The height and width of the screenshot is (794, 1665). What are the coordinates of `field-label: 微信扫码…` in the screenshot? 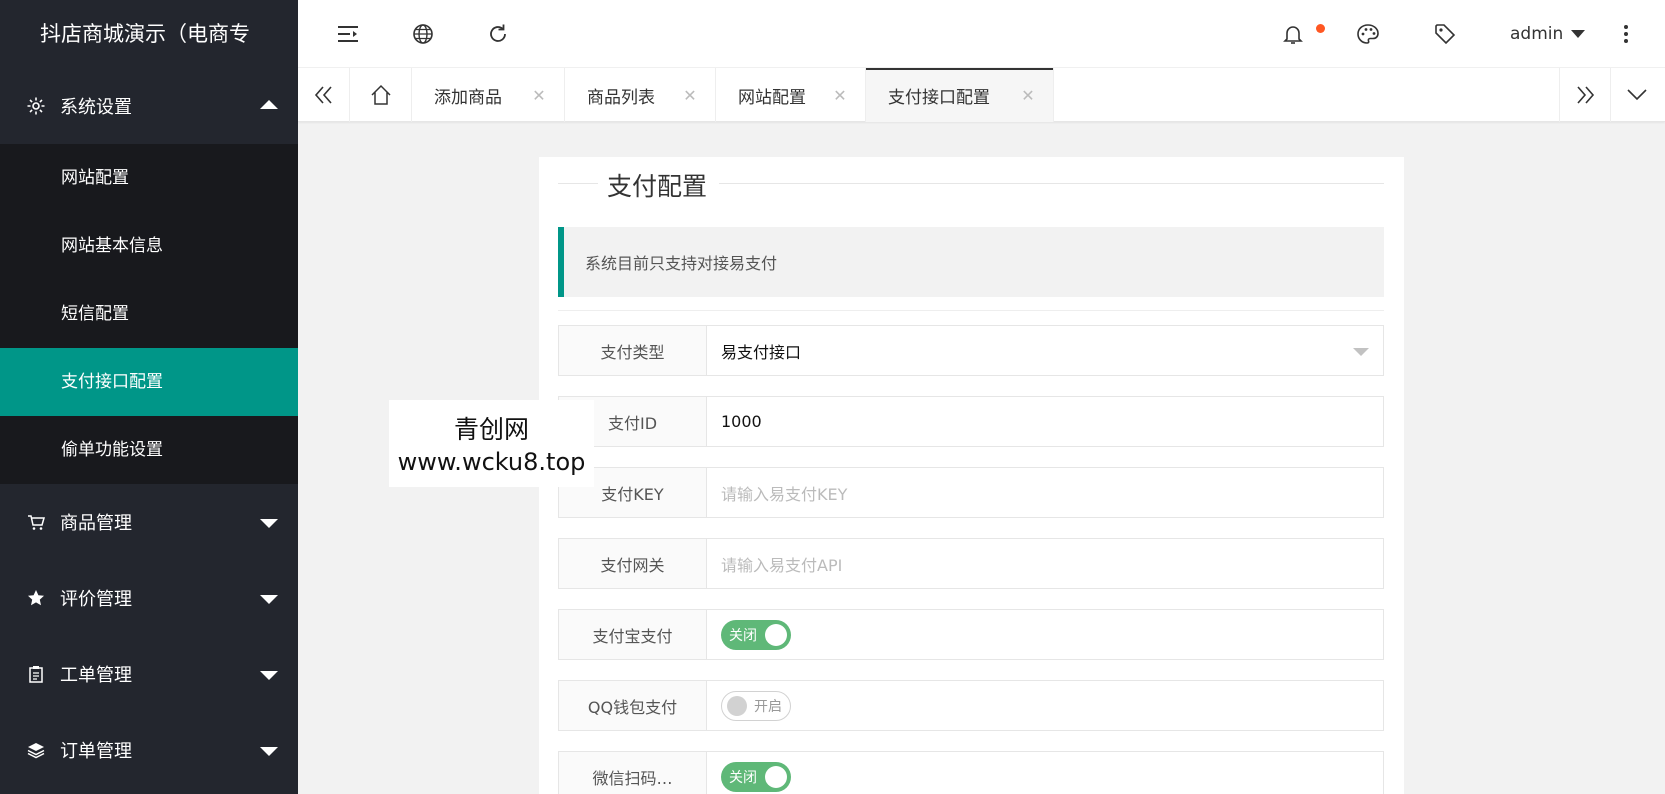 It's located at (633, 773).